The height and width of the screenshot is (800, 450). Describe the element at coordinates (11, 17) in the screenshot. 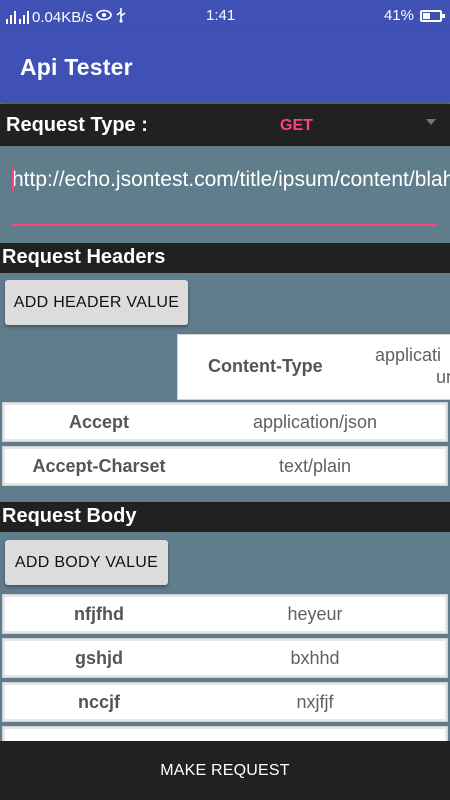

I see `signal-icon` at that location.